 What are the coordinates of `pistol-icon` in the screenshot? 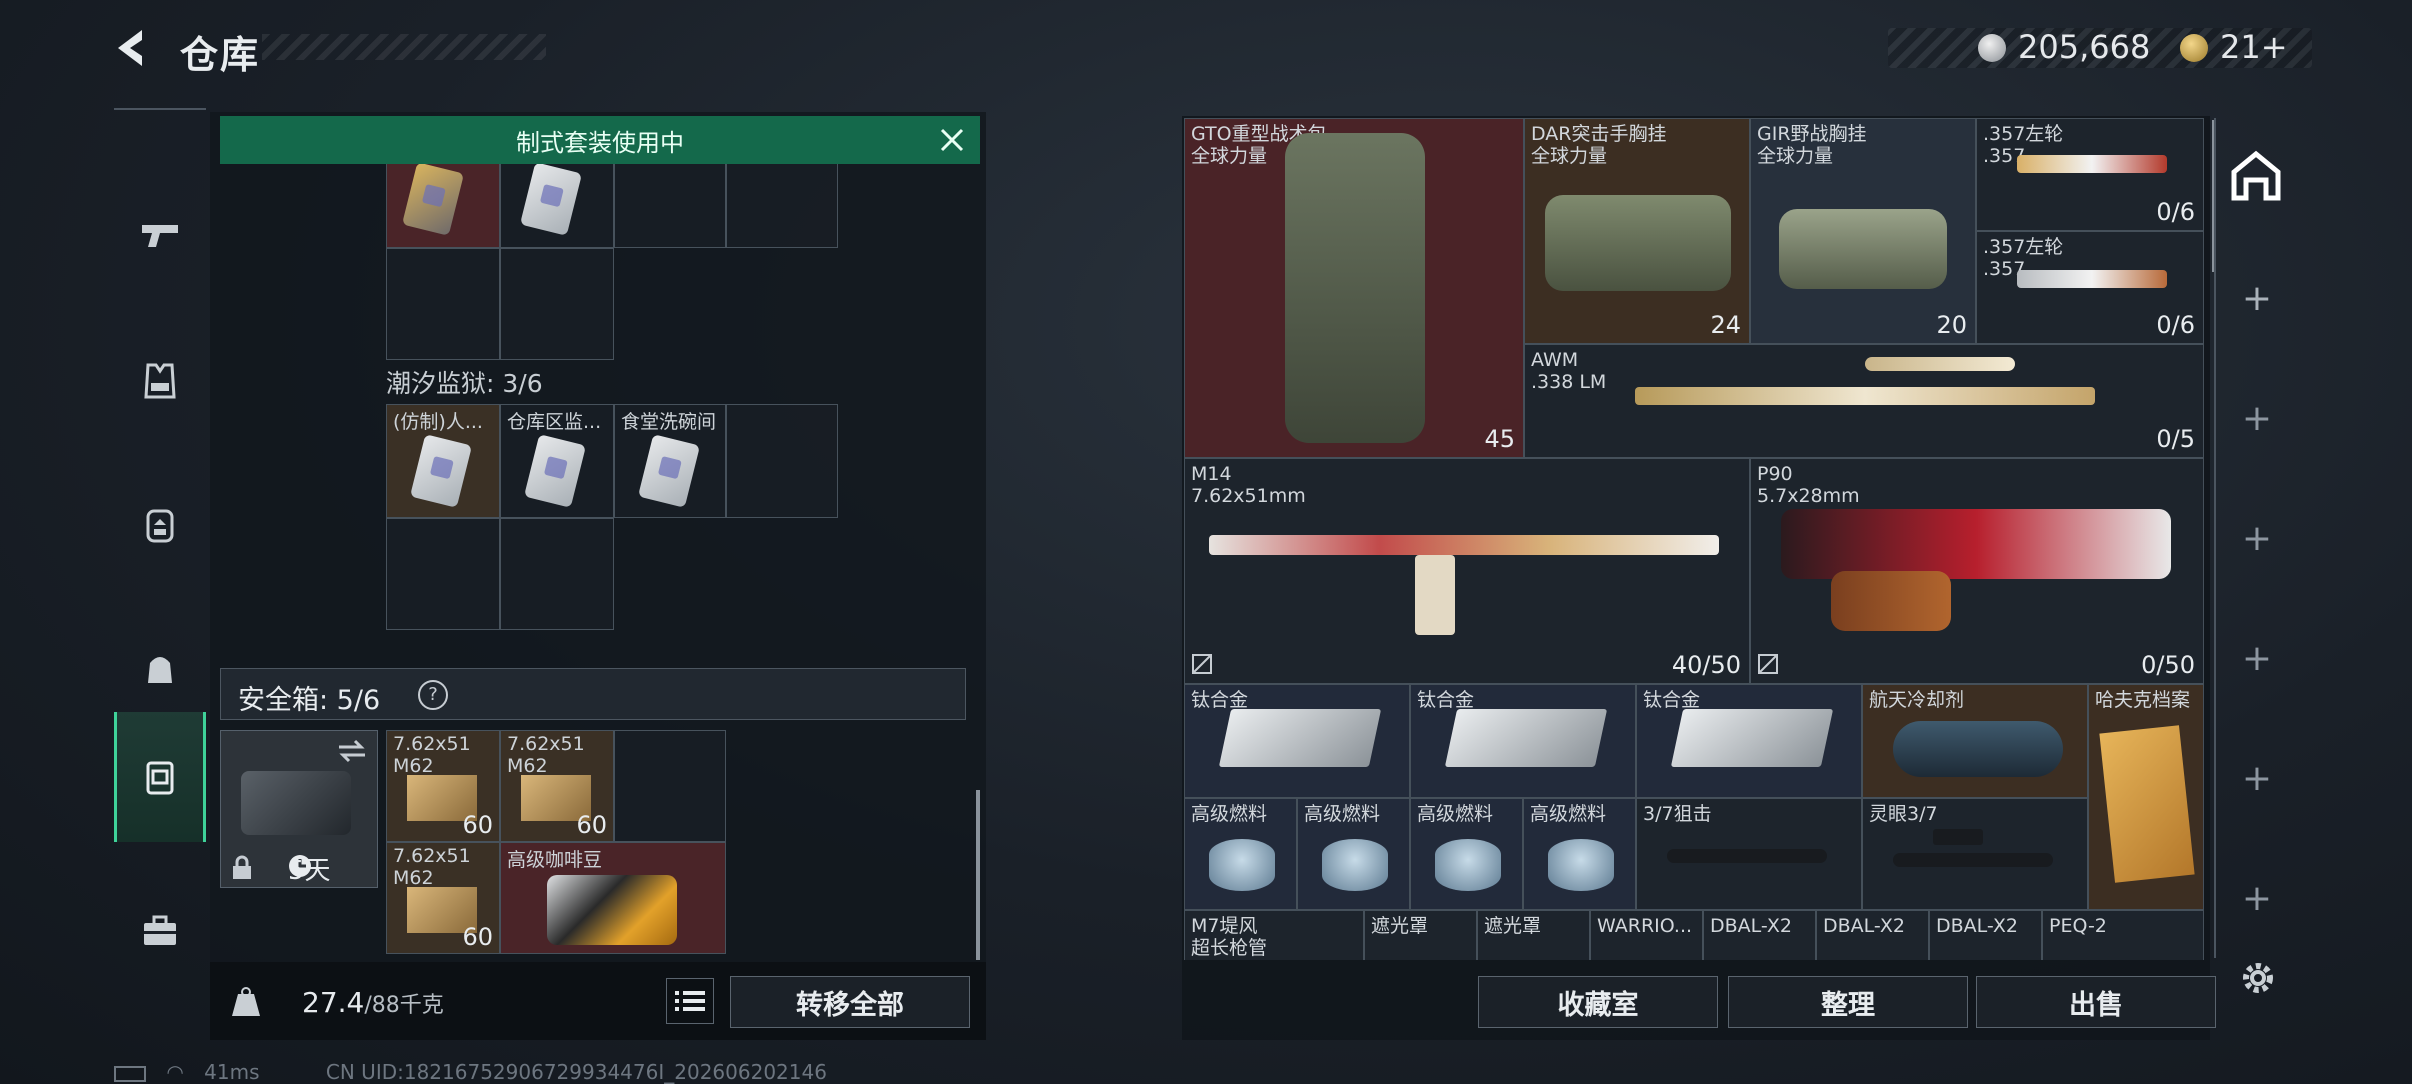 It's located at (160, 236).